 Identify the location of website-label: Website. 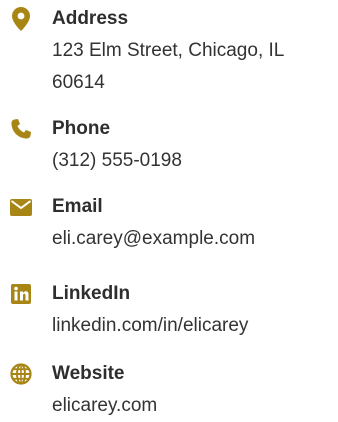
(88, 373).